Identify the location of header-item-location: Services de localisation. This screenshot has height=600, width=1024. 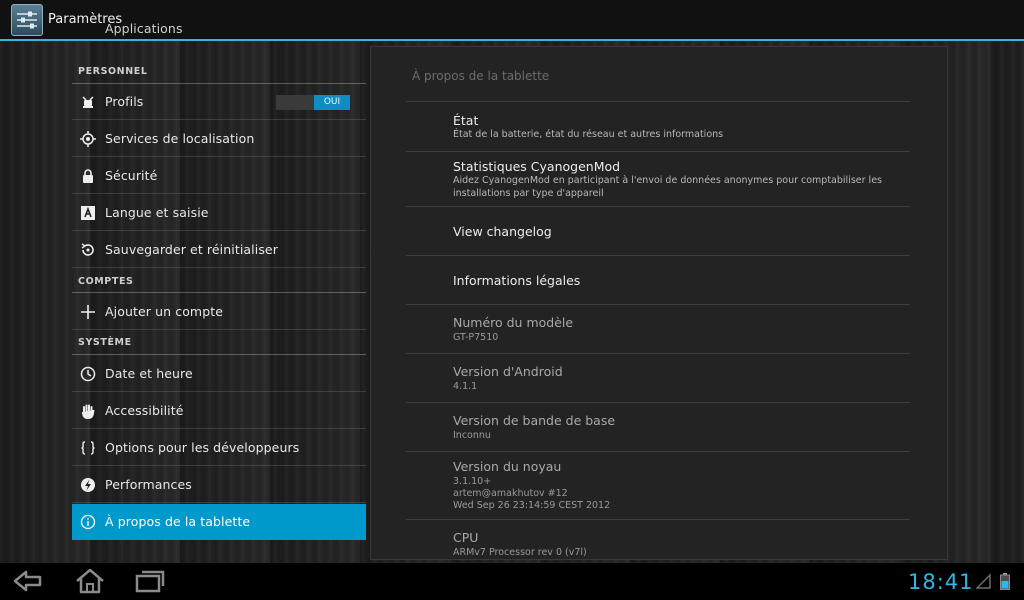
(219, 139).